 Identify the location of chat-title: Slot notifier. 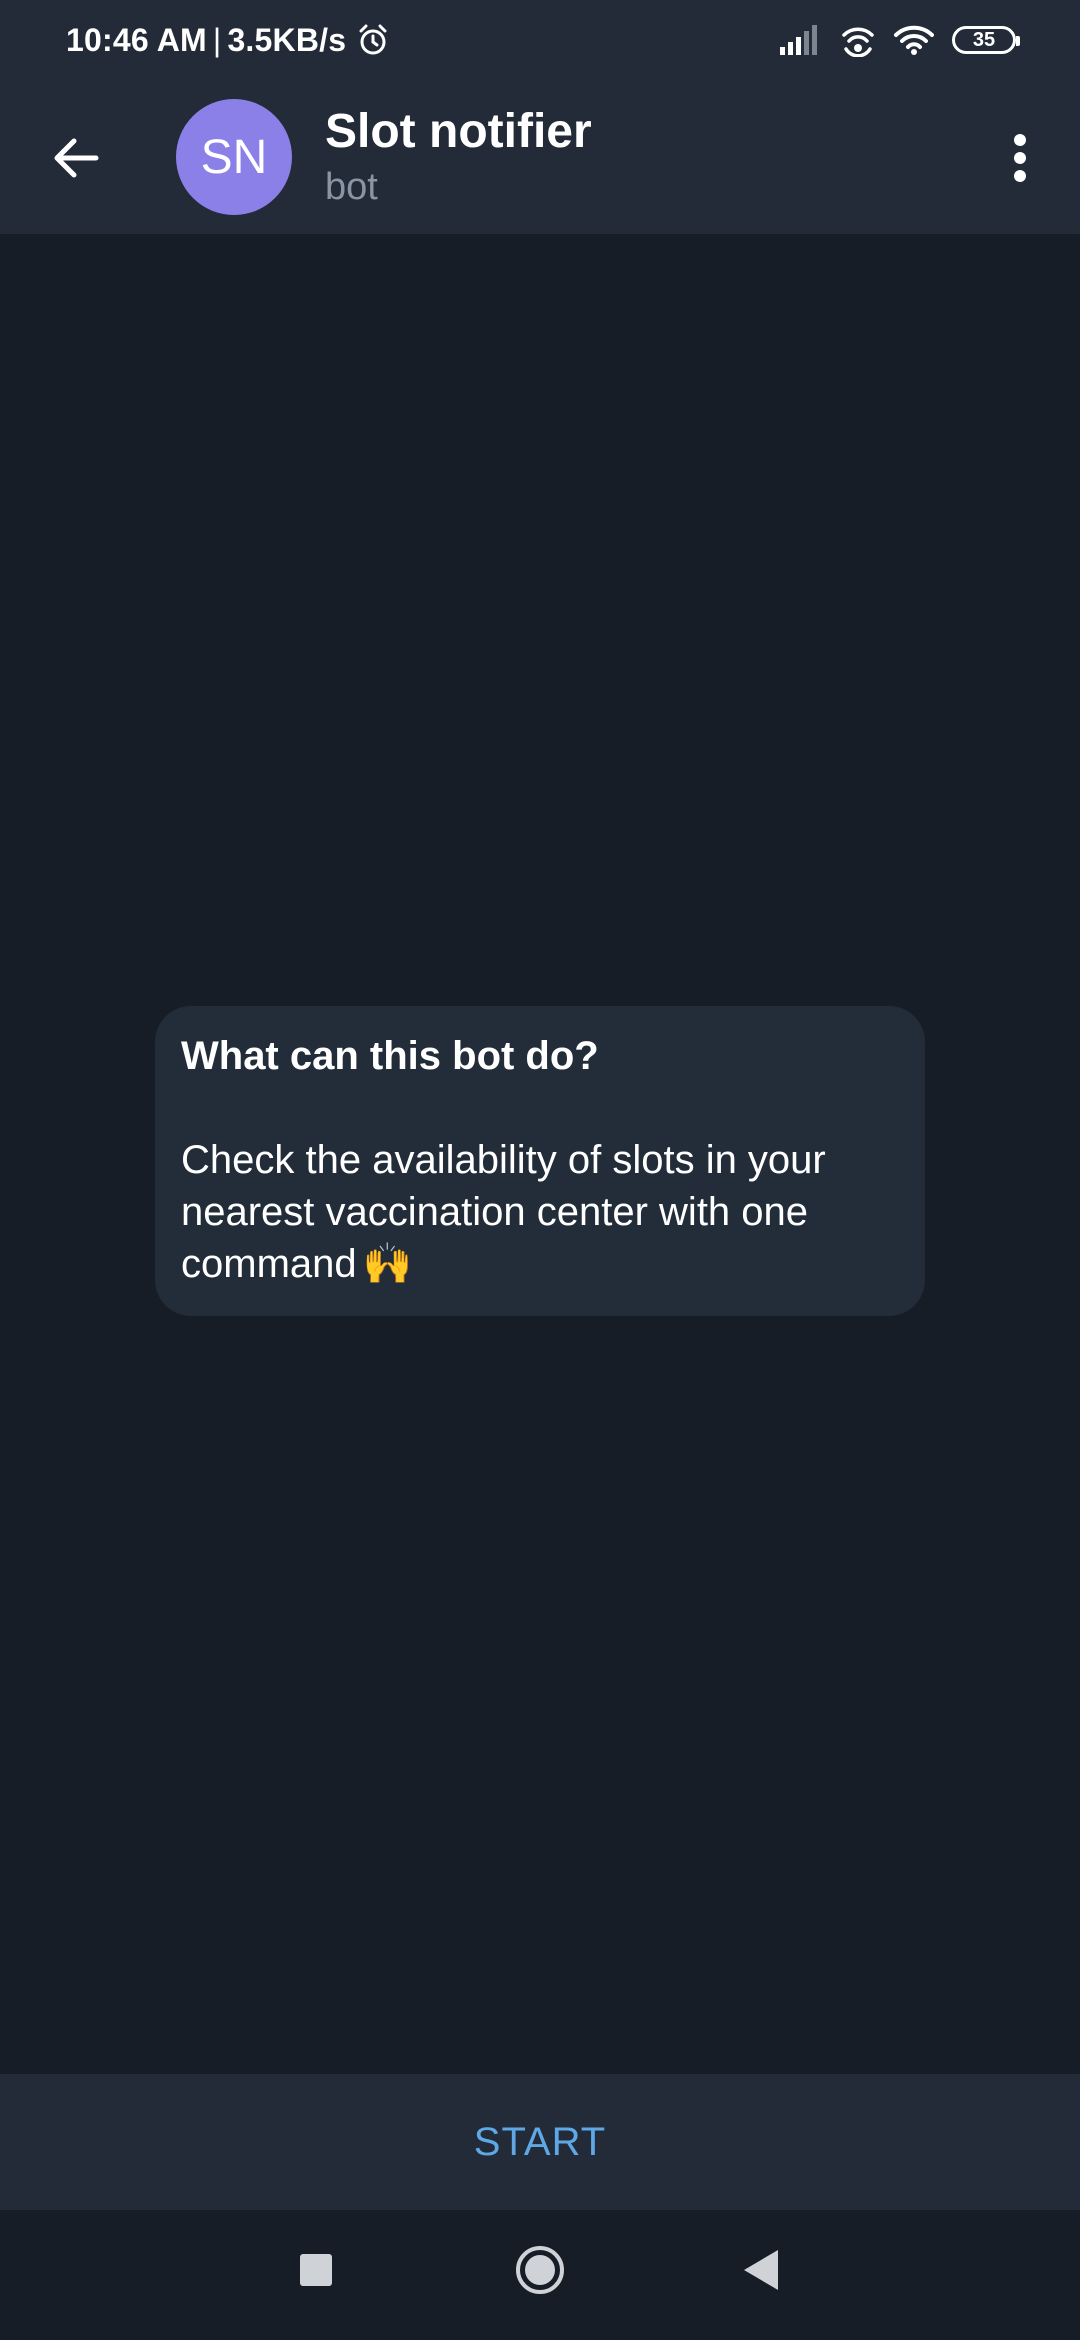
(458, 131).